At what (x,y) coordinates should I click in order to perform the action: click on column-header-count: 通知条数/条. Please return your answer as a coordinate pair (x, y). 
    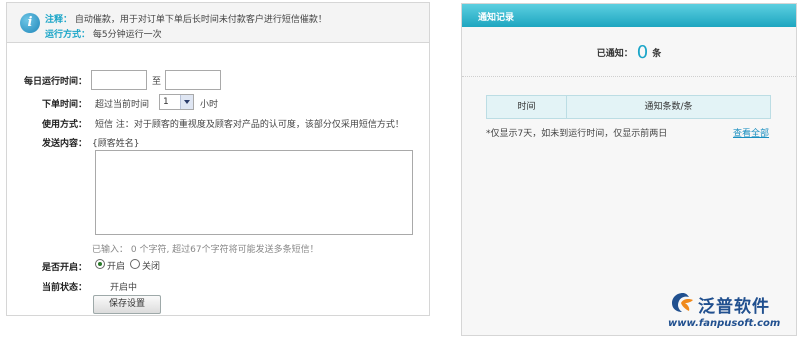
    Looking at the image, I should click on (668, 107).